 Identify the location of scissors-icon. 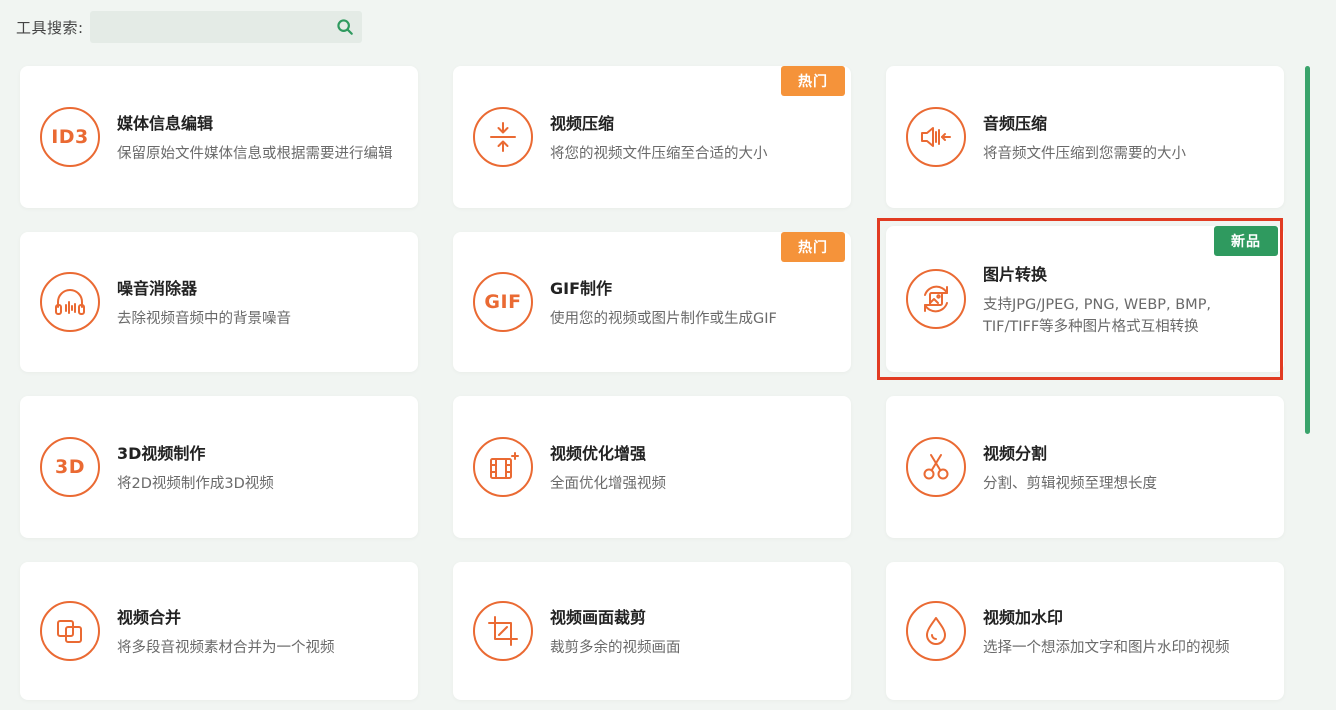
(936, 467).